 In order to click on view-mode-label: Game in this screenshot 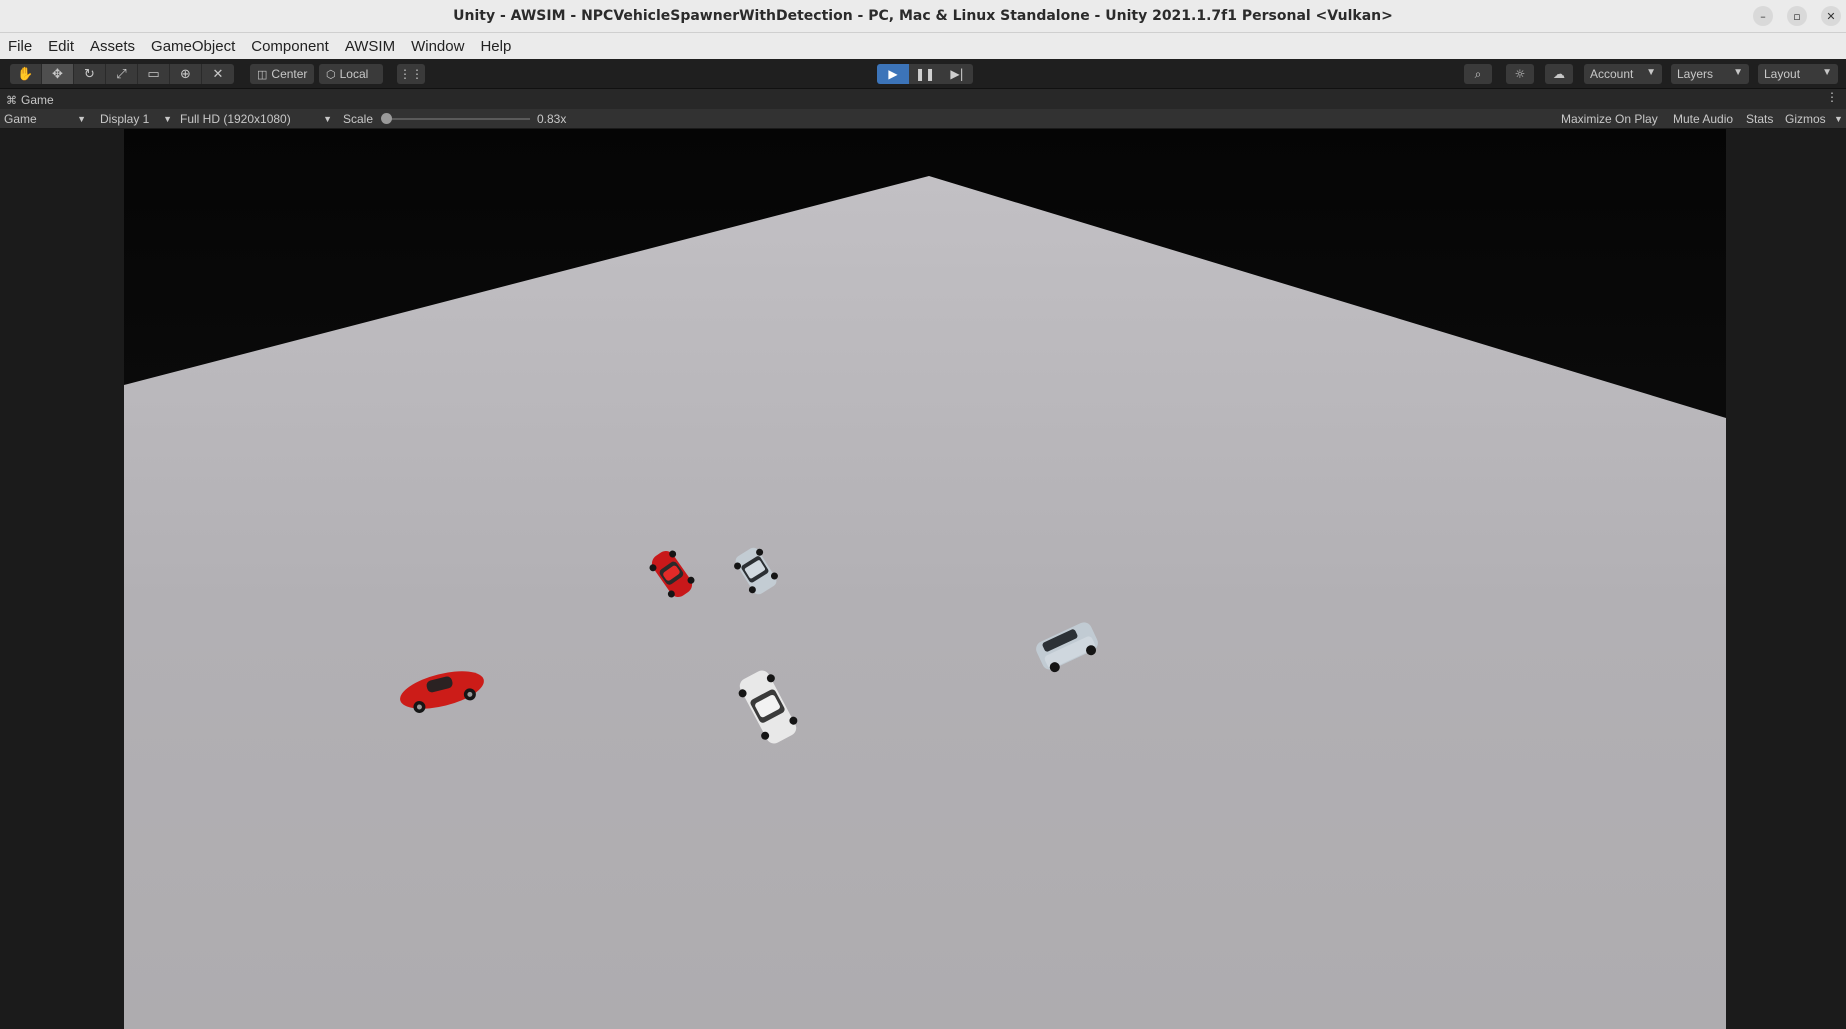, I will do `click(20, 119)`.